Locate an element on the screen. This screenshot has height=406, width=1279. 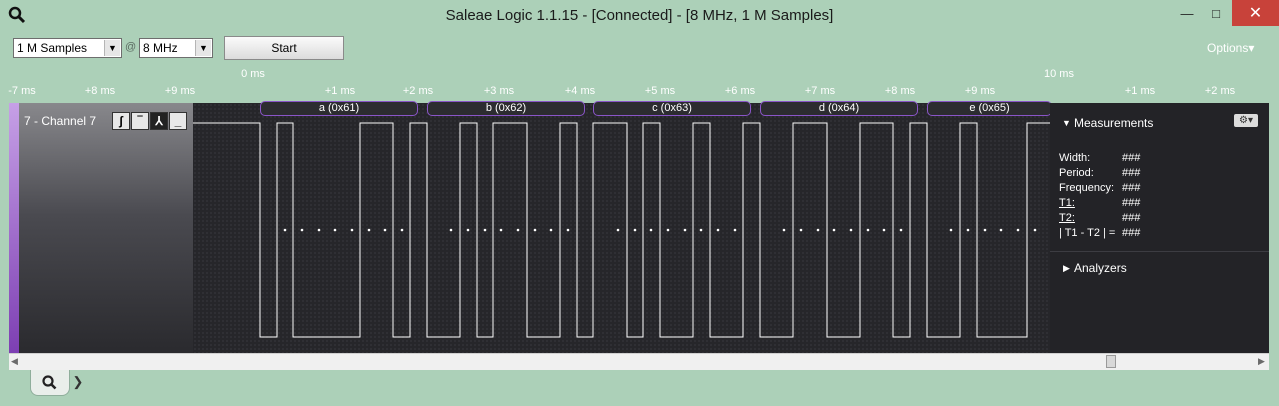
decoded-byte: e (0x65) is located at coordinates (989, 108).